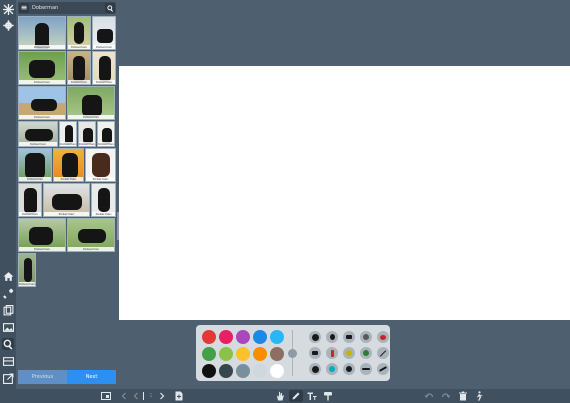  I want to click on paint-roller-icon, so click(328, 396).